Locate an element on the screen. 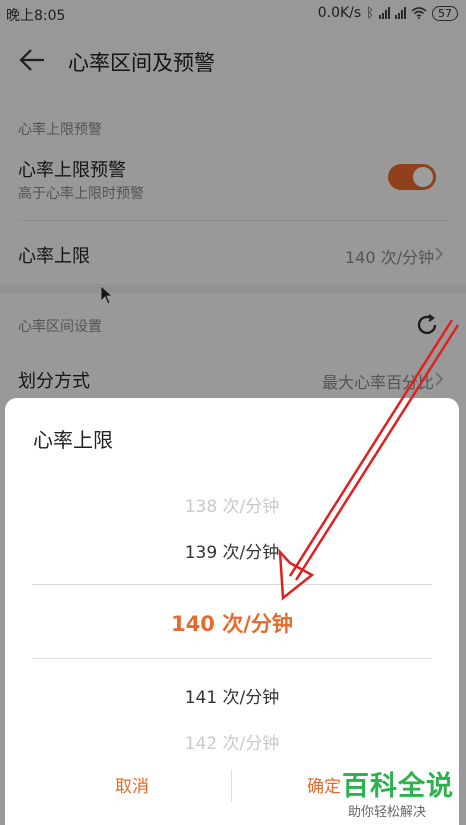 The width and height of the screenshot is (466, 825). watermark-logo: 百科全说 助你轻松解决 is located at coordinates (401, 792).